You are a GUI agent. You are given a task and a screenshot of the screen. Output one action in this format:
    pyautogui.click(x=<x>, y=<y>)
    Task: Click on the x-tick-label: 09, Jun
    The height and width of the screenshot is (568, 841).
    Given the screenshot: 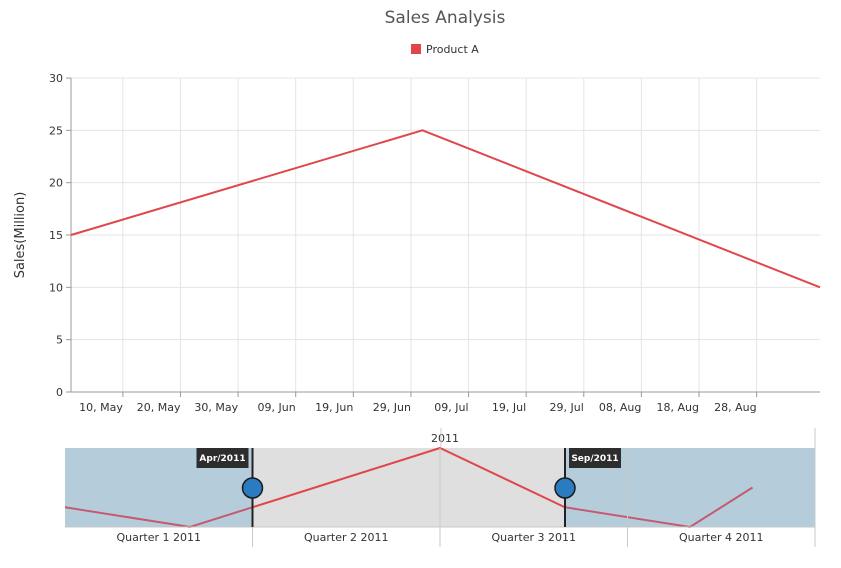 What is the action you would take?
    pyautogui.click(x=277, y=407)
    